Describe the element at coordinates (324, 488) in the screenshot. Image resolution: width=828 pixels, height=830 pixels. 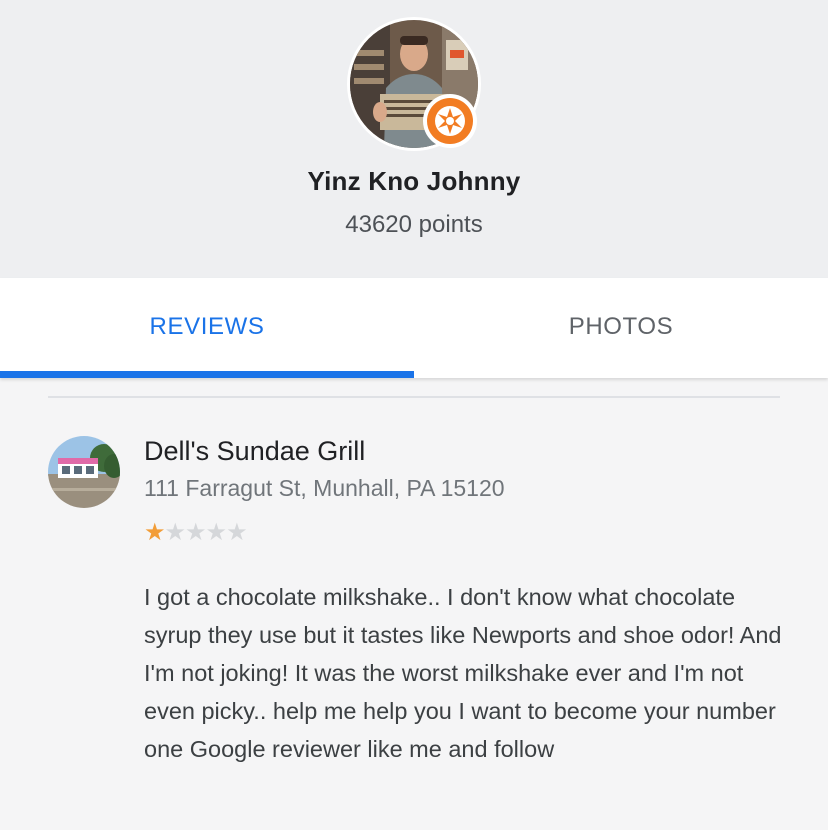
I see `place-address: 111 Farragut St, Munhall, PA 15120` at that location.